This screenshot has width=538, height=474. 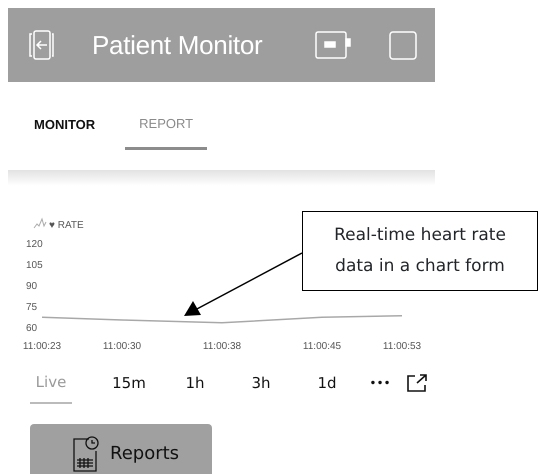 What do you see at coordinates (403, 45) in the screenshot?
I see `square-icon` at bounding box center [403, 45].